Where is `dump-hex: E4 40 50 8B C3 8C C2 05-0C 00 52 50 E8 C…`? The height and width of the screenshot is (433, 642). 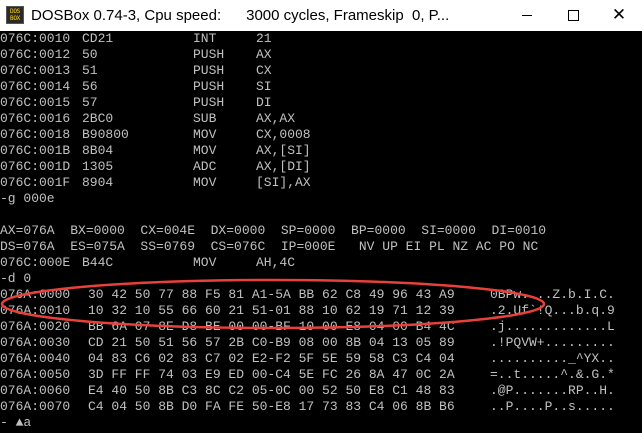
dump-hex: E4 40 50 8B C3 8C C2 05-0C 00 52 50 E8 C… is located at coordinates (271, 390).